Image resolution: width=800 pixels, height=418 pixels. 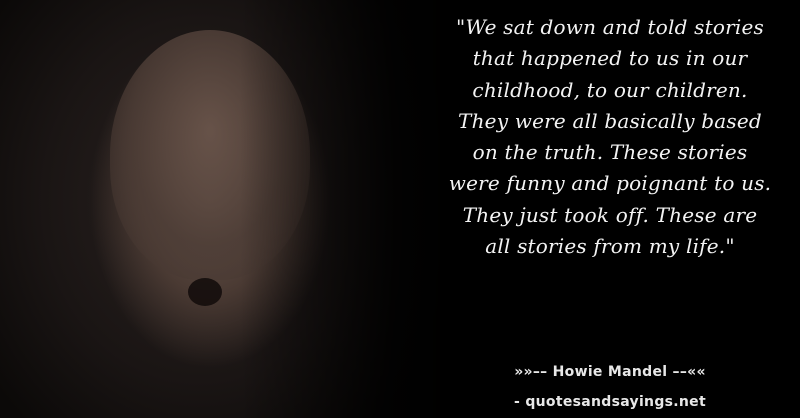 I want to click on quote-author: »»–– Howie Mandel ––««, so click(x=610, y=372).